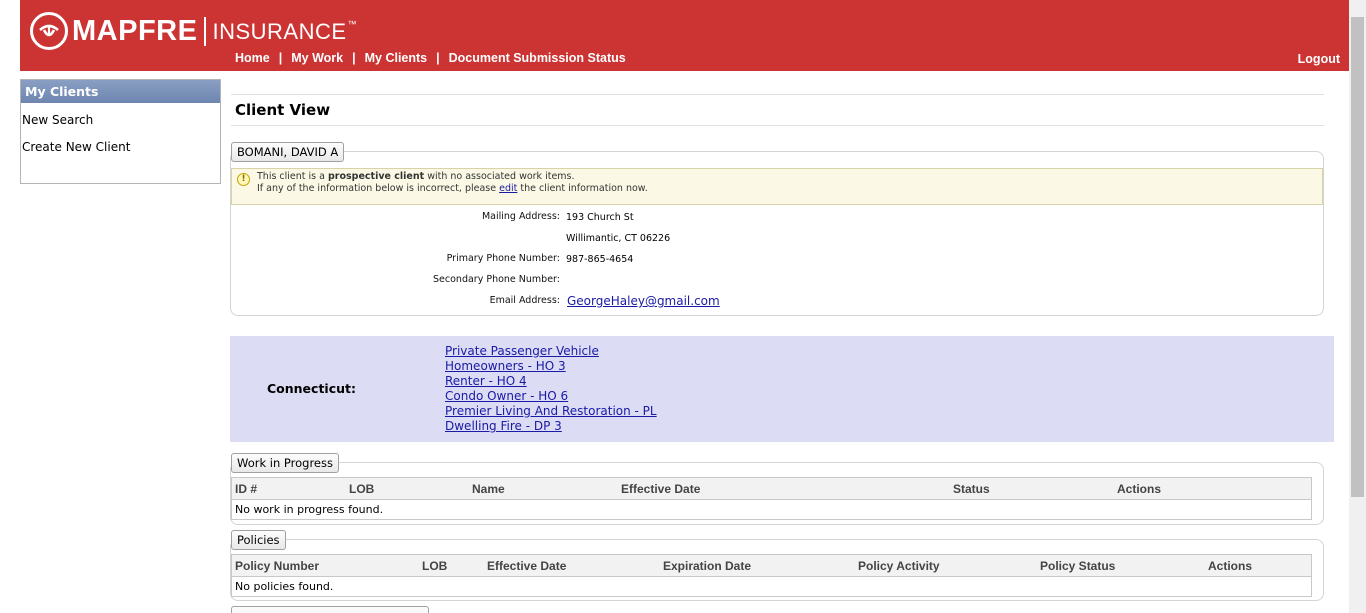 Image resolution: width=1366 pixels, height=613 pixels. What do you see at coordinates (277, 566) in the screenshot?
I see `column-header-policy-number: Policy Number` at bounding box center [277, 566].